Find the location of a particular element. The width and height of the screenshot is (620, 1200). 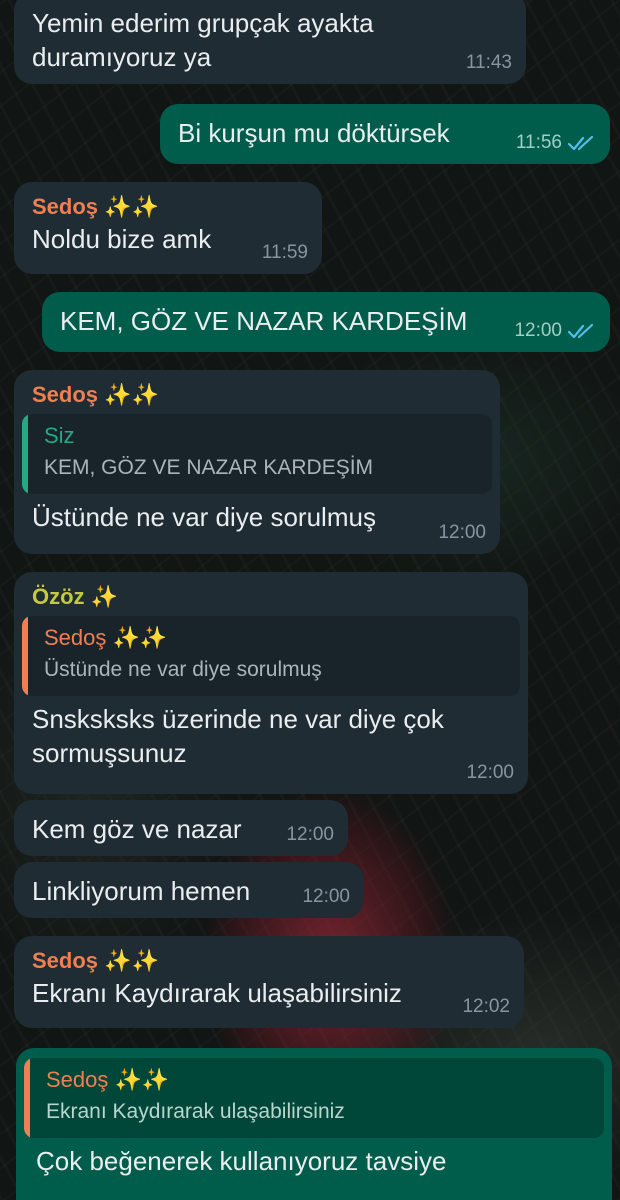

quote-text: Ekranı Kaydırarak ulaşabilirsiniz is located at coordinates (195, 1111).